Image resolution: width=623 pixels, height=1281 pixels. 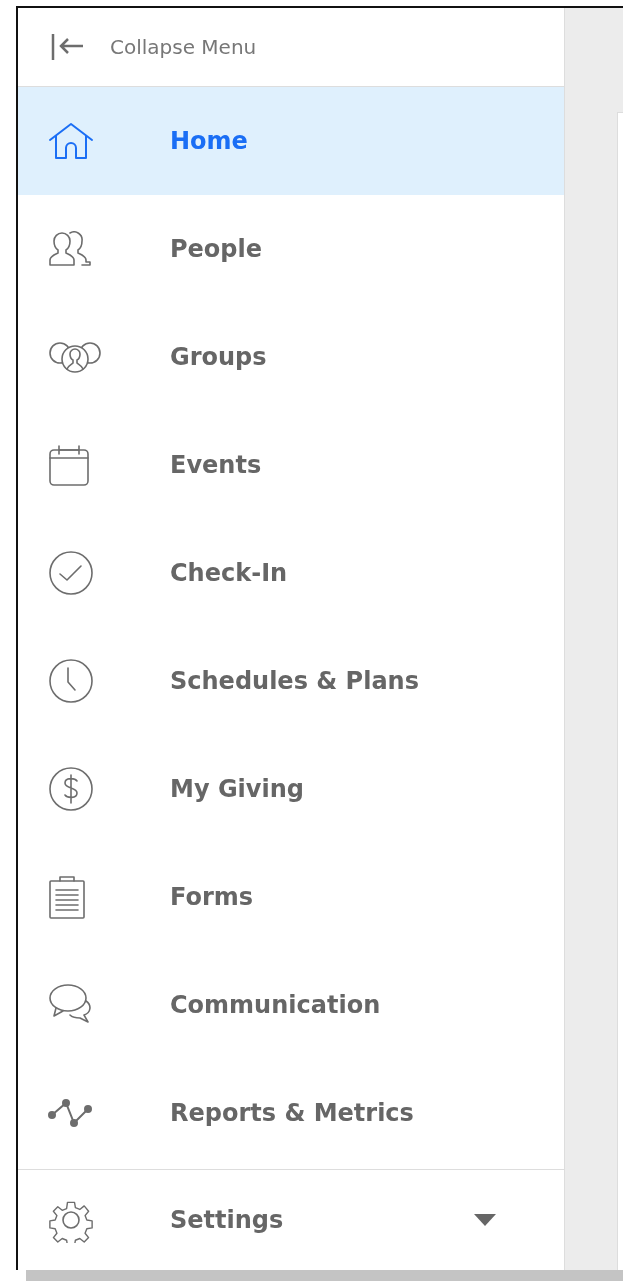 I want to click on groups-icon, so click(x=75, y=357).